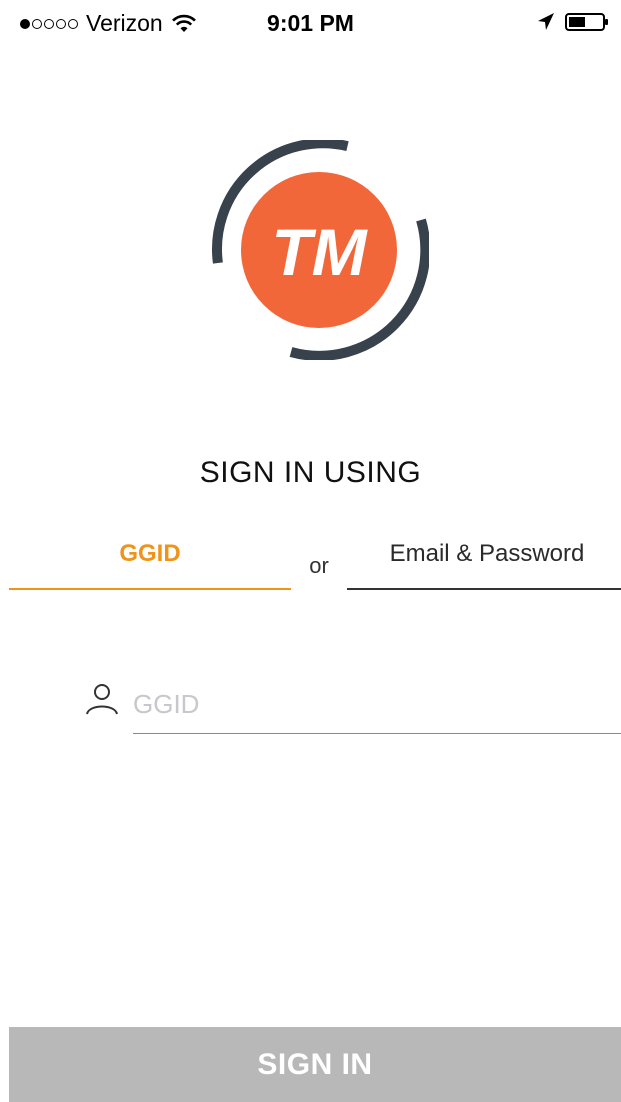 This screenshot has height=1102, width=621. I want to click on status-right, so click(573, 22).